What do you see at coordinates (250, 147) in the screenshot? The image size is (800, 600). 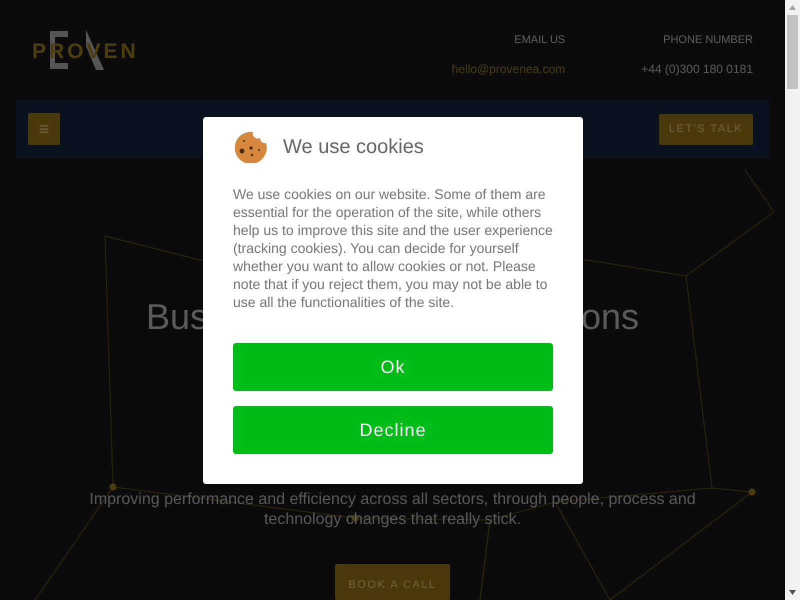 I see `cookie-icon` at bounding box center [250, 147].